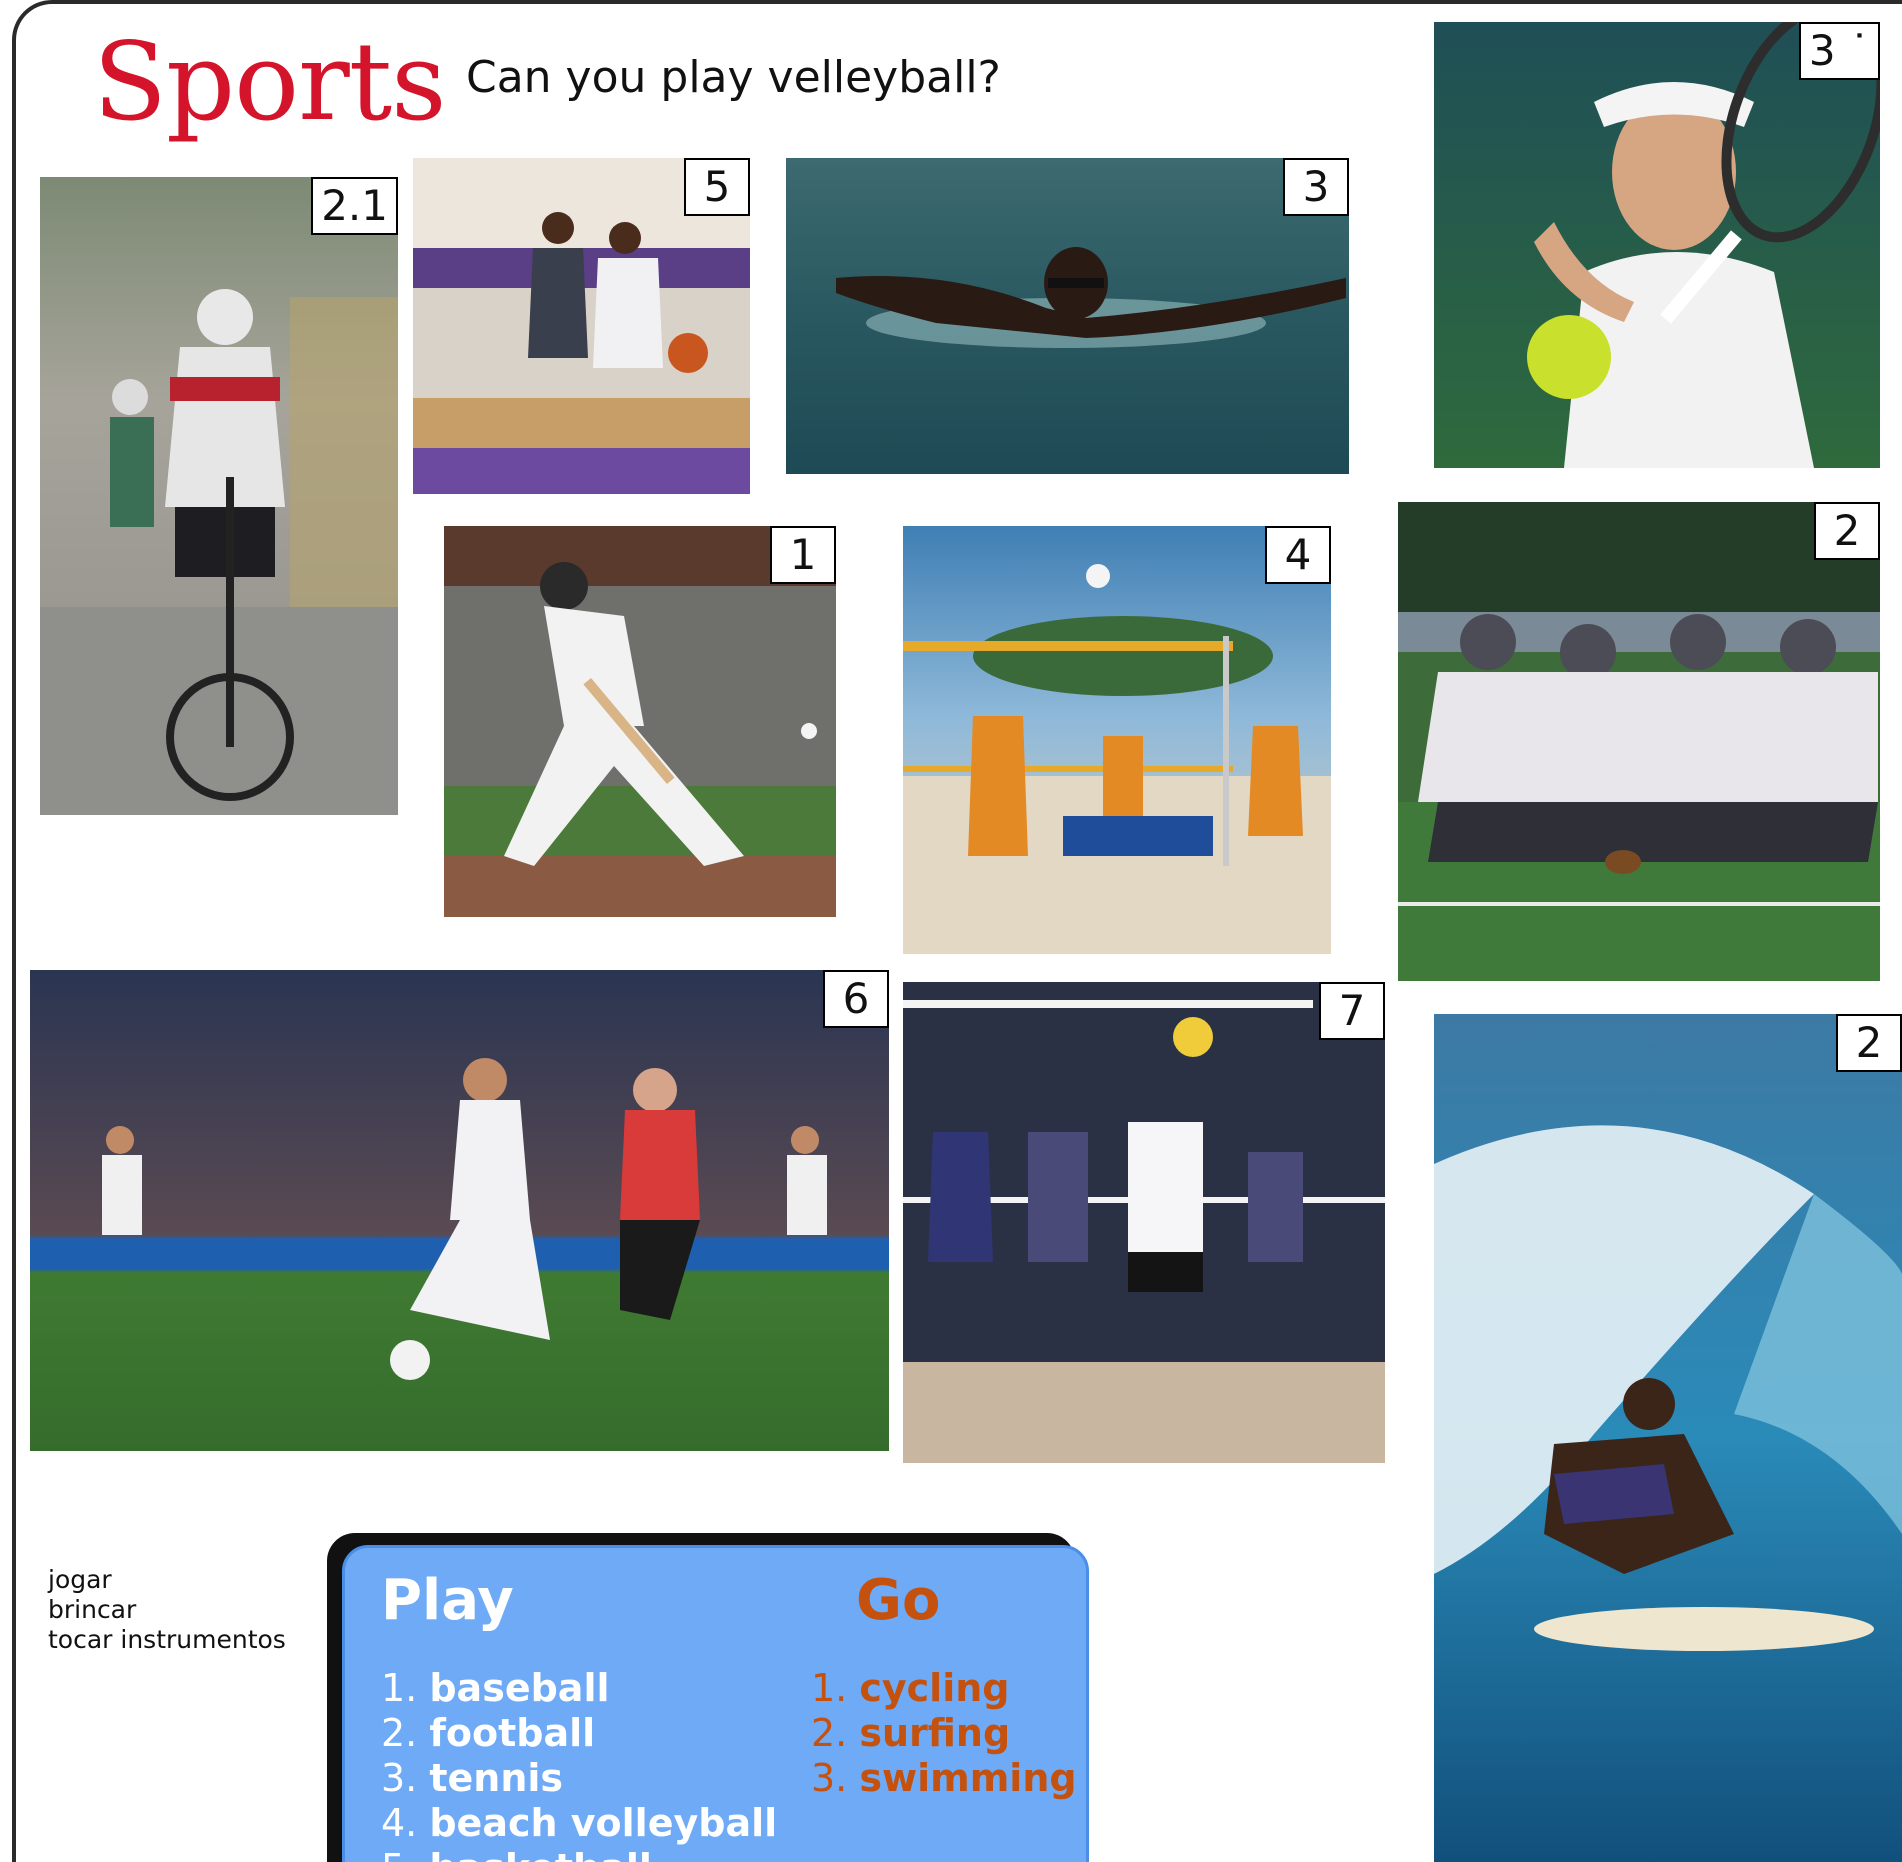 Image resolution: width=1902 pixels, height=1862 pixels. Describe the element at coordinates (270, 82) in the screenshot. I see `page-title: Sports` at that location.